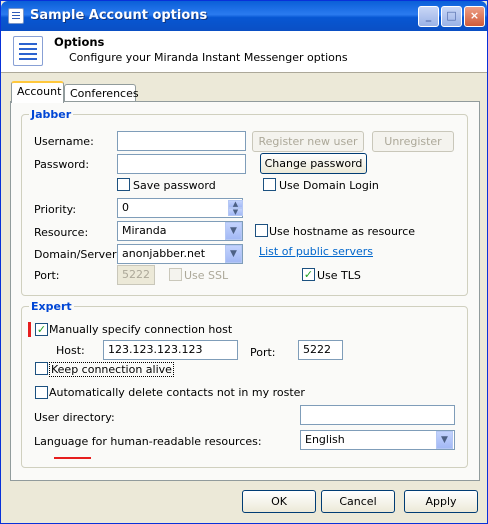  Describe the element at coordinates (428, 16) in the screenshot. I see `minimize-button: _` at that location.